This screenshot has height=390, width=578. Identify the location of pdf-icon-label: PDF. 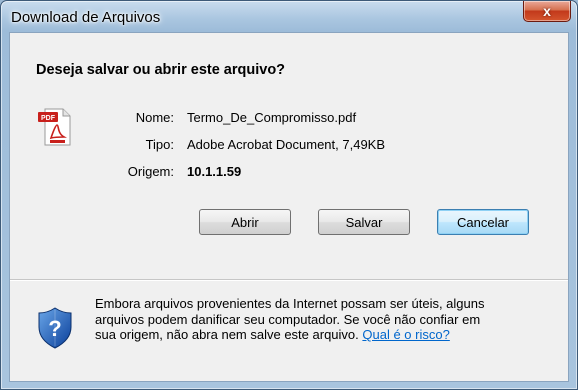
(48, 118).